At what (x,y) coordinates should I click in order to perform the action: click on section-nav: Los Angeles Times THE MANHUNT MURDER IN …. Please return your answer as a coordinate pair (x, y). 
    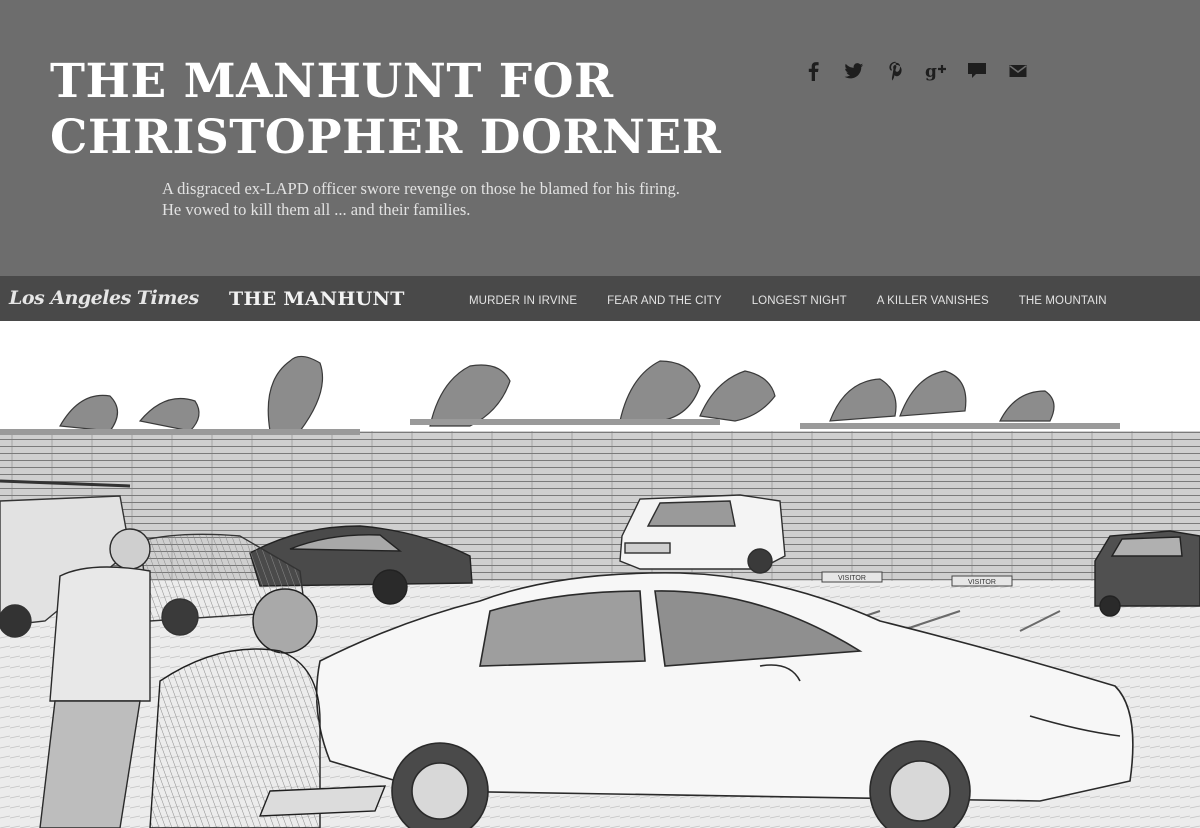
    Looking at the image, I should click on (600, 298).